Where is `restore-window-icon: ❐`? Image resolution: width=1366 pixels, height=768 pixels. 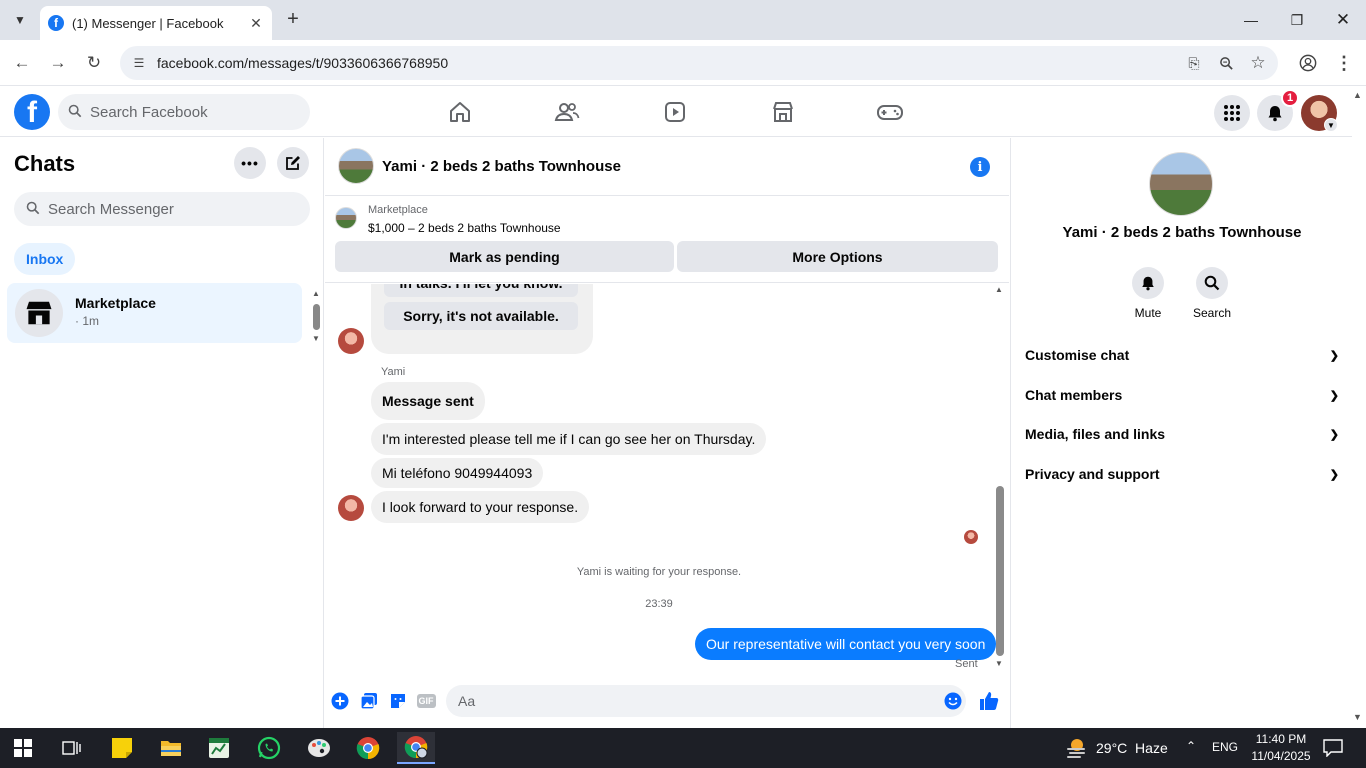
restore-window-icon: ❐ is located at coordinates (1297, 20).